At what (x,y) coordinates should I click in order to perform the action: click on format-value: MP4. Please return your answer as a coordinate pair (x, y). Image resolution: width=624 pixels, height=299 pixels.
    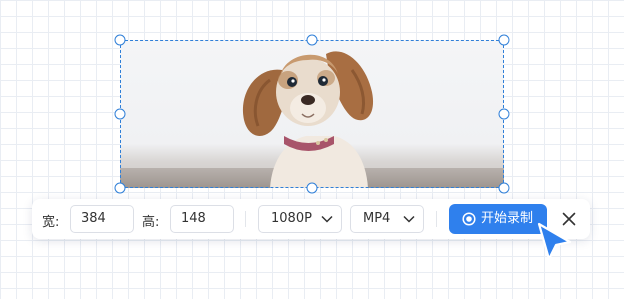
    Looking at the image, I should click on (377, 218).